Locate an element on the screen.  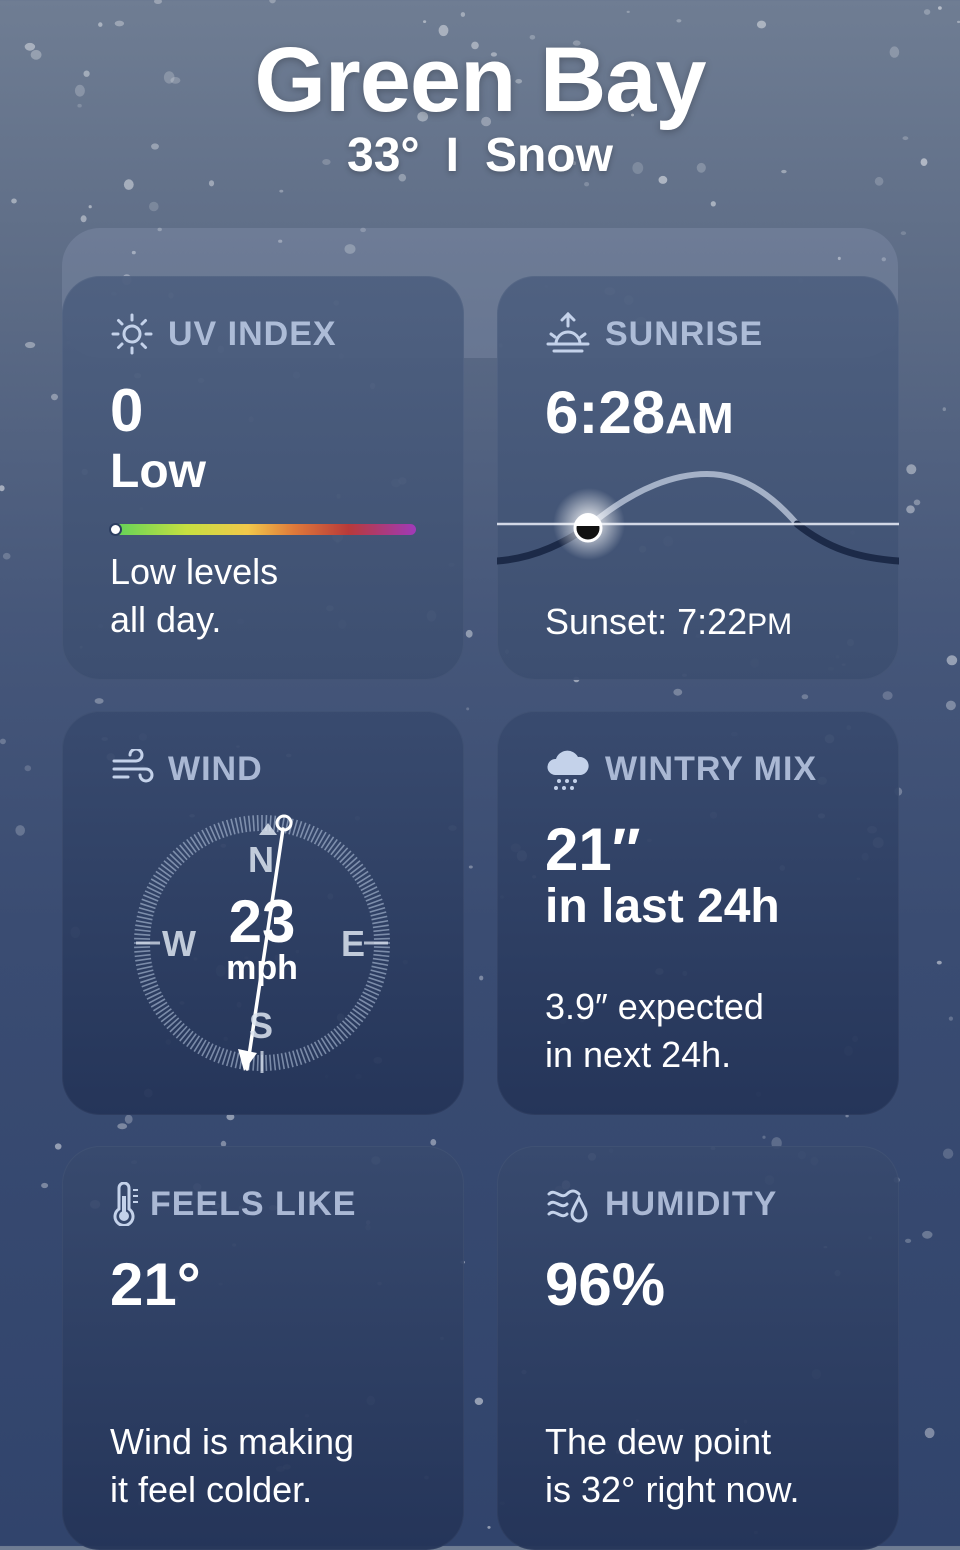
wintry-mix-period: in last 24h is located at coordinates (662, 906).